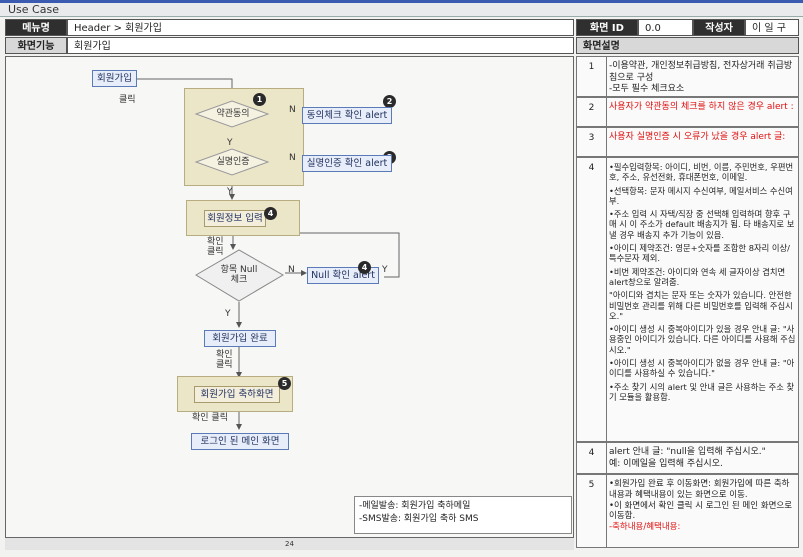 The height and width of the screenshot is (557, 803). Describe the element at coordinates (415, 506) in the screenshot. I see `note-mail: -메일발송: 회원가입 축하메일` at that location.